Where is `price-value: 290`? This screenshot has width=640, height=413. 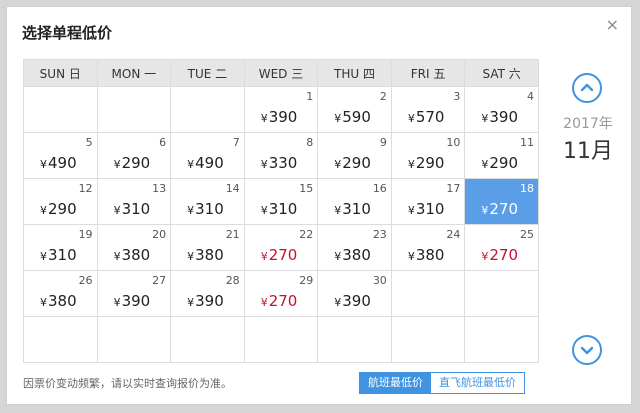
price-value: 290 is located at coordinates (430, 163).